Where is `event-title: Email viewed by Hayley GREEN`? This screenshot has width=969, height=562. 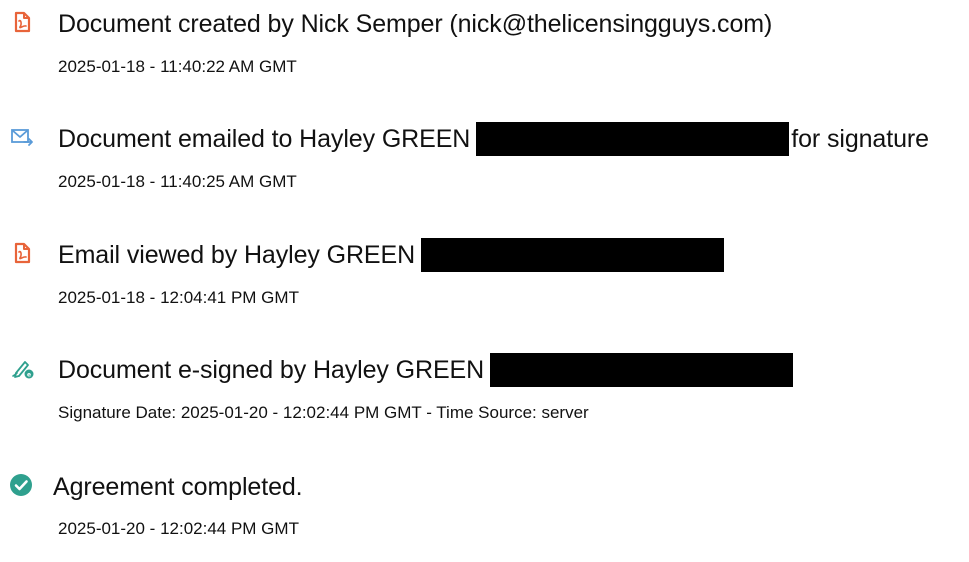
event-title: Email viewed by Hayley GREEN is located at coordinates (391, 255).